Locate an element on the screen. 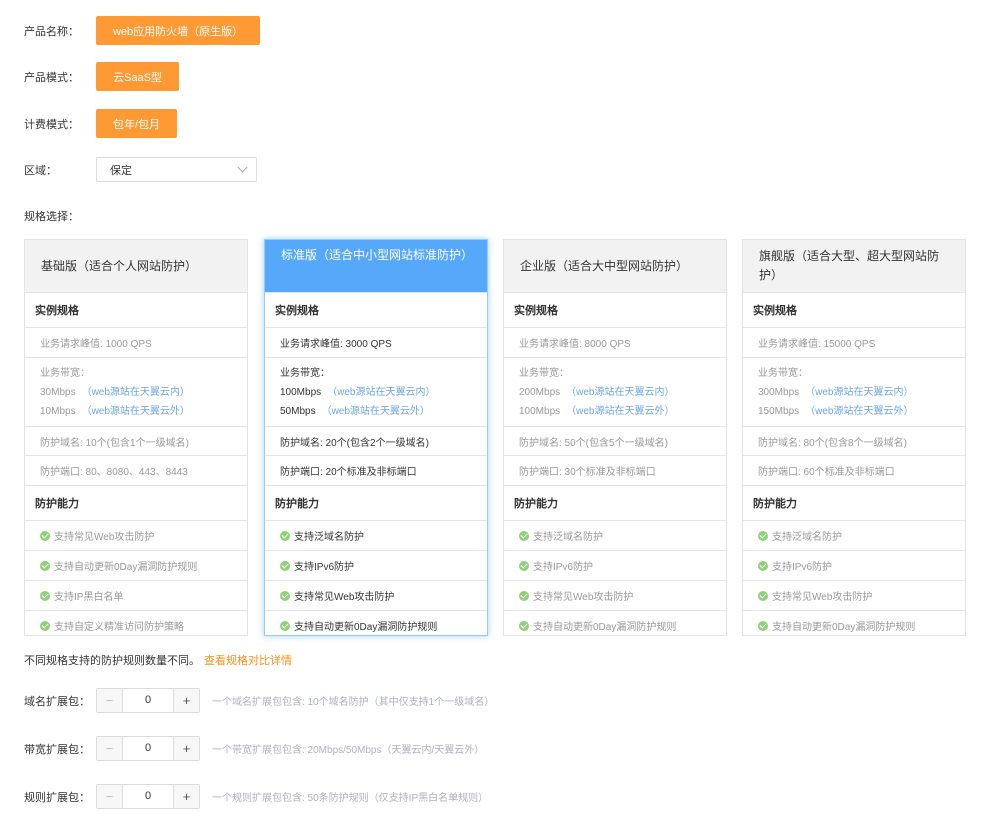  extension-row: 域名扩展包： −0 + 一个域名扩展包包含: 10个域名防护（其中仅支持1个一级域名） is located at coordinates (259, 700).